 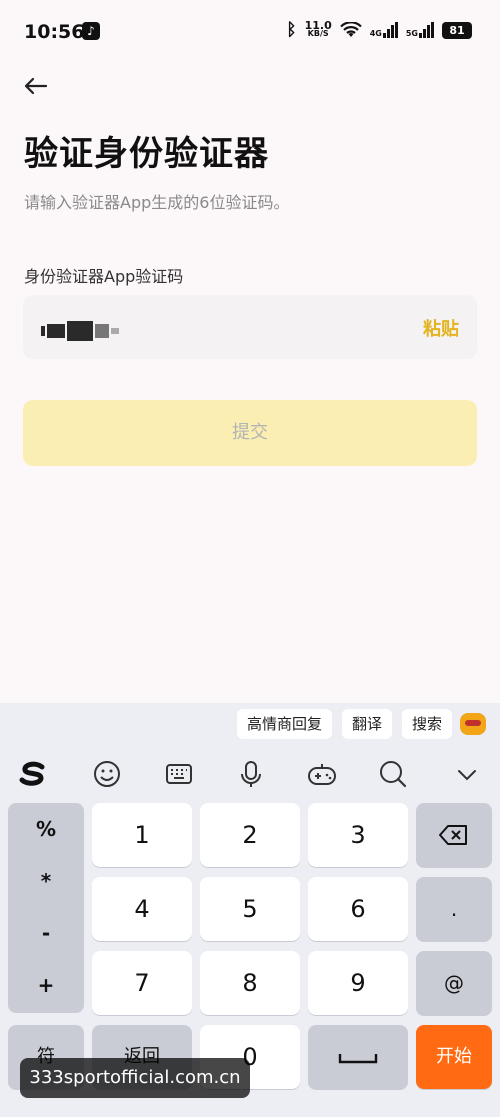 What do you see at coordinates (350, 29) in the screenshot?
I see `wifi-icon` at bounding box center [350, 29].